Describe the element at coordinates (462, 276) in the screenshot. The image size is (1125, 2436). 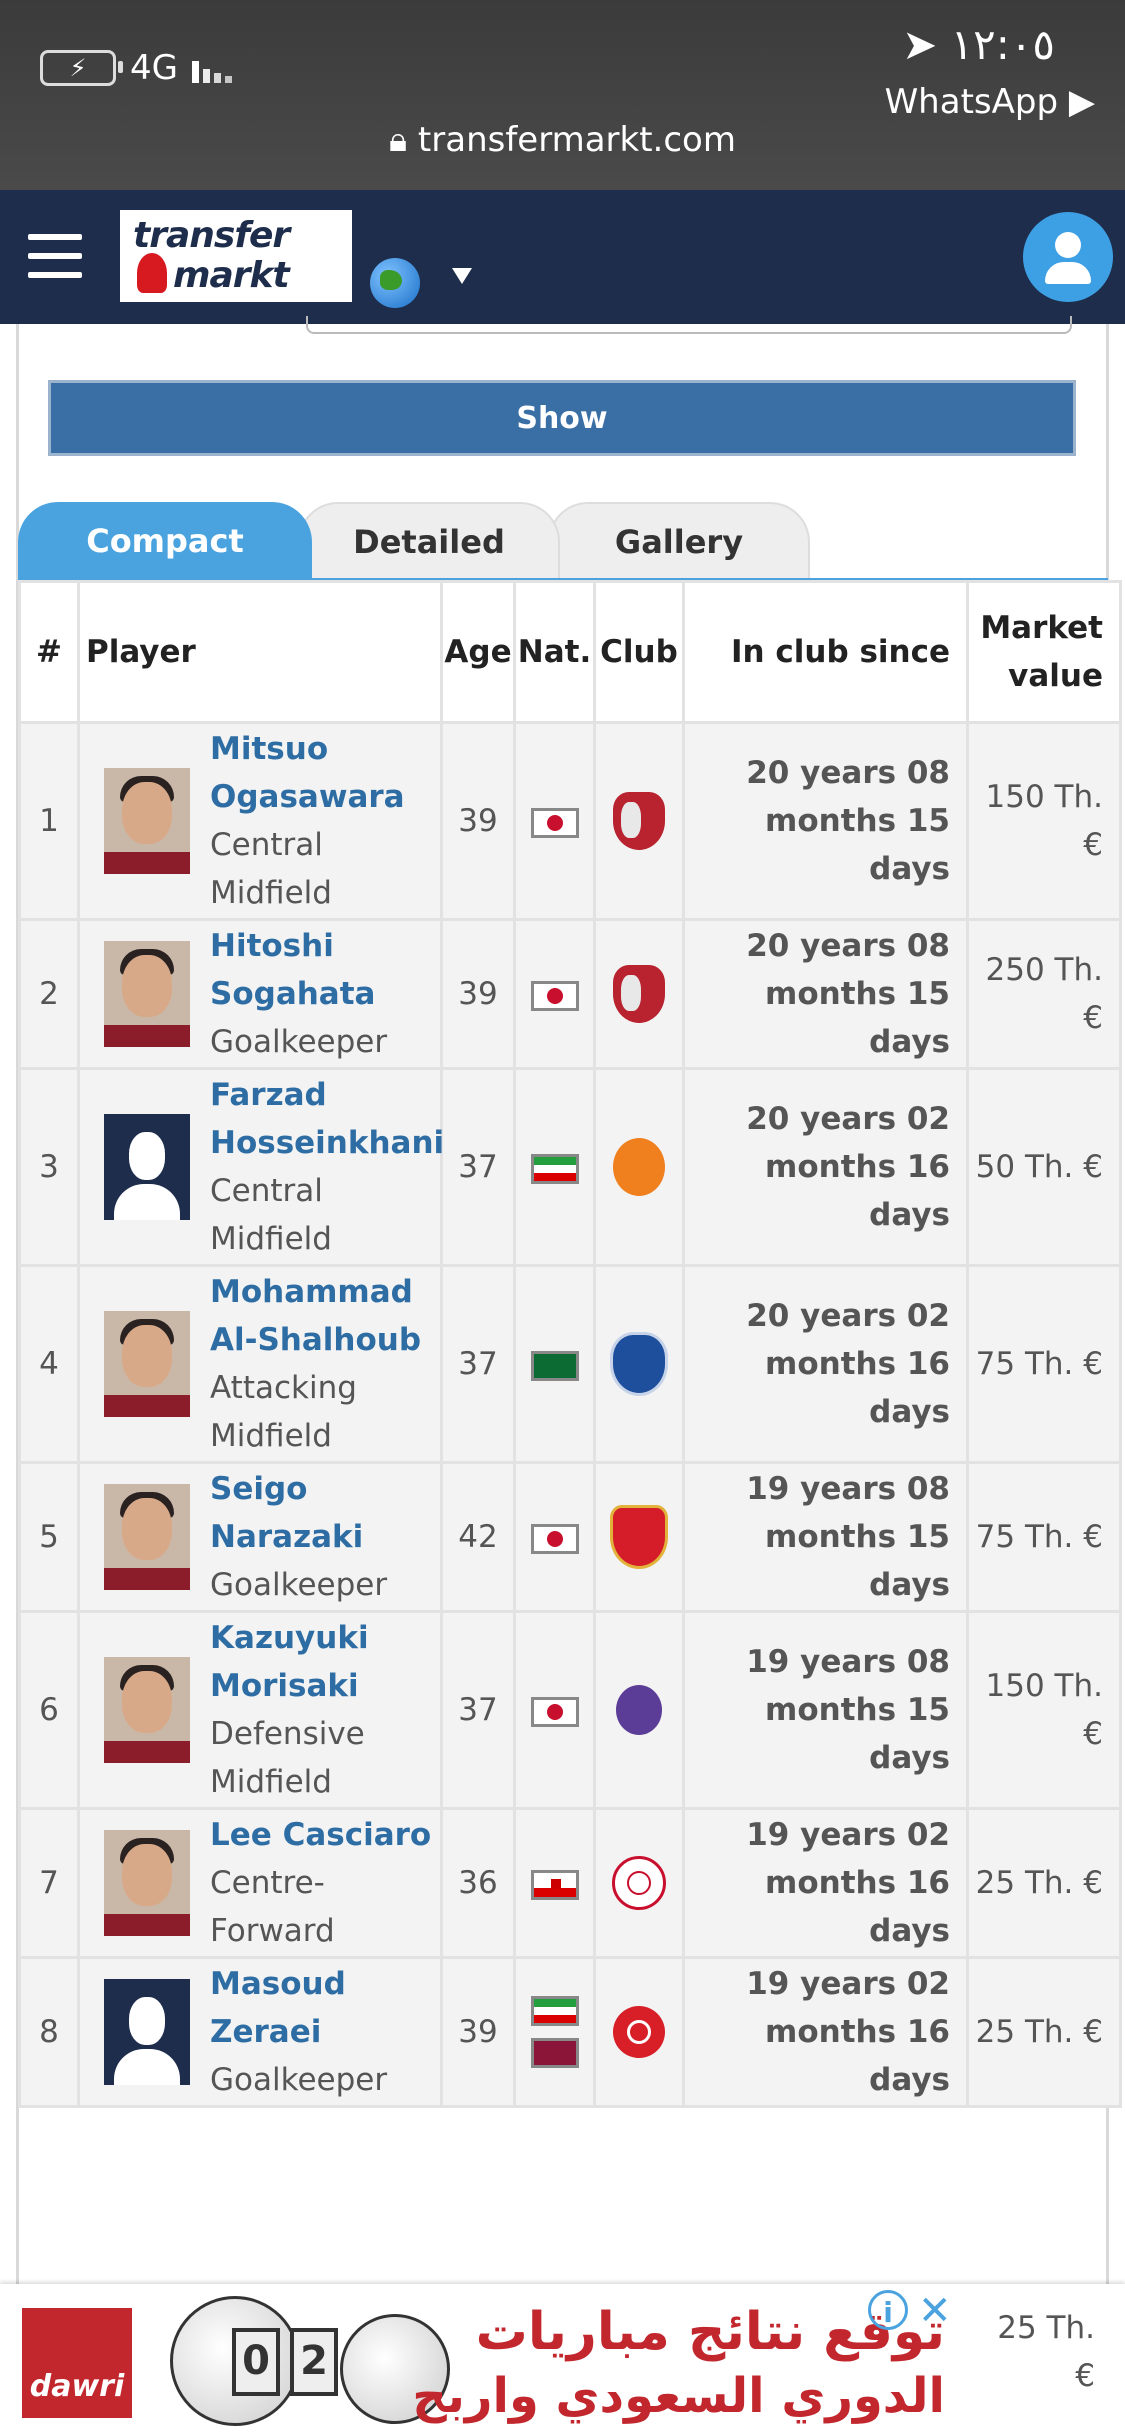
I see `chevron-down-icon` at that location.